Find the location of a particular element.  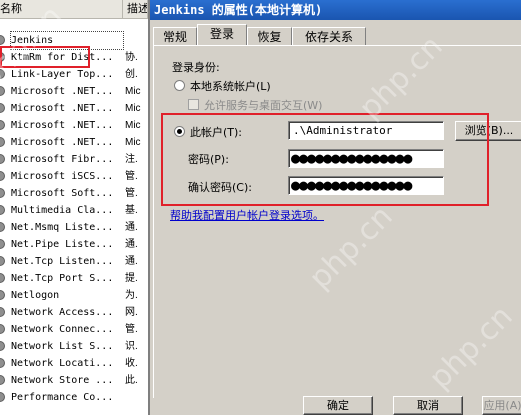

dialog-titlebar: Jenkins 的属性(本地计算机) is located at coordinates (335, 10).